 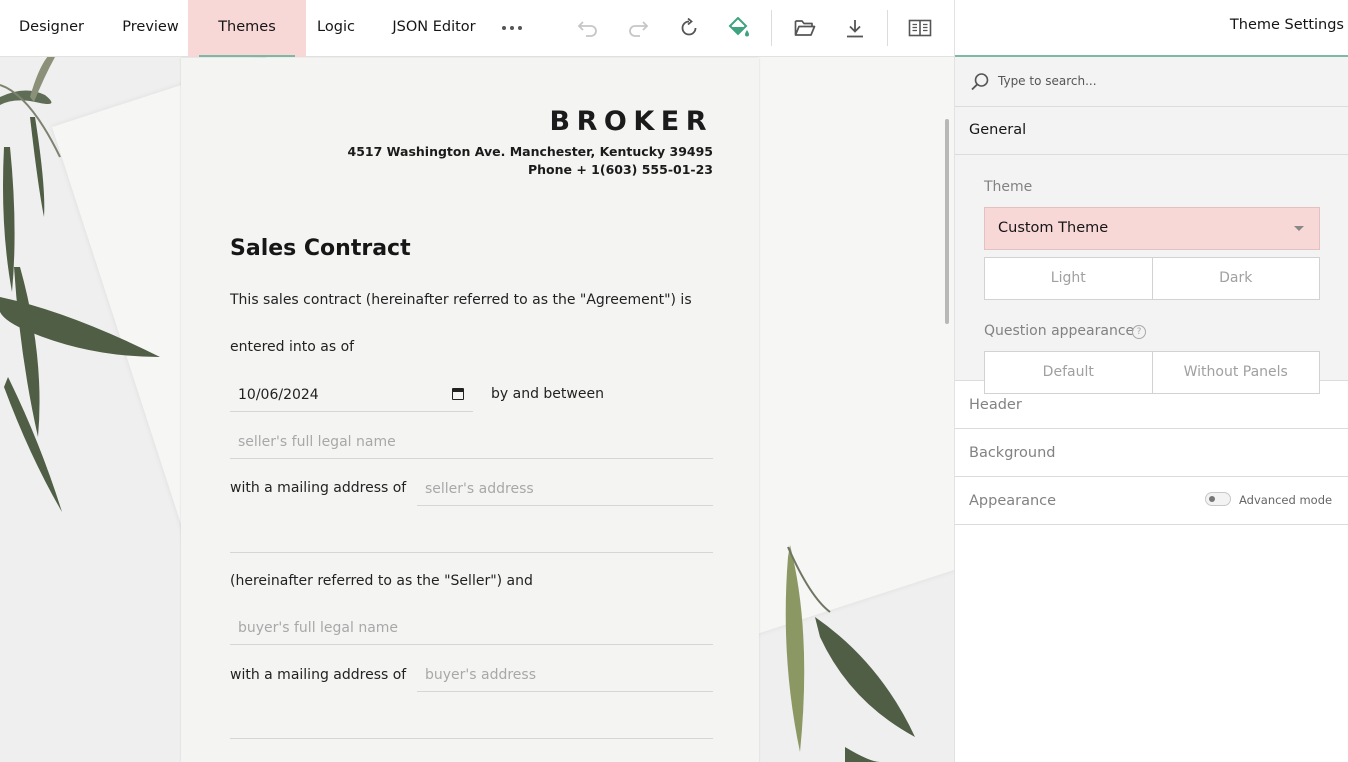 What do you see at coordinates (1152, 228) in the screenshot?
I see `theme-dropdown: Custom Theme` at bounding box center [1152, 228].